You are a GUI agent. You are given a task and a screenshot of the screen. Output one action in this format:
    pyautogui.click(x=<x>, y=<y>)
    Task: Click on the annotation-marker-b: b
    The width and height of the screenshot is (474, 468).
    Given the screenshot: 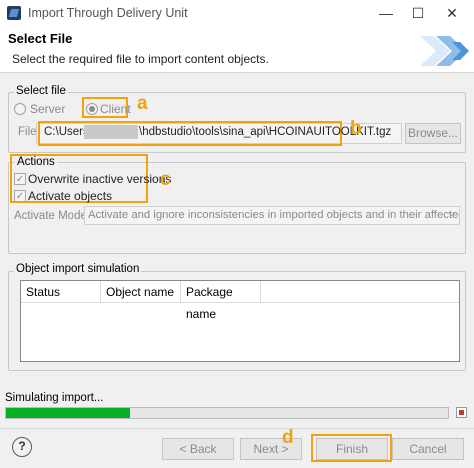 What is the action you would take?
    pyautogui.click(x=356, y=128)
    